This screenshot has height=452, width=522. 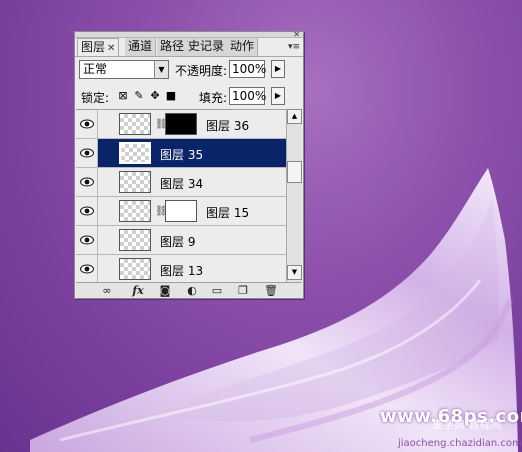 What do you see at coordinates (294, 195) in the screenshot?
I see `layers-scrollbar: ▲ ▼` at bounding box center [294, 195].